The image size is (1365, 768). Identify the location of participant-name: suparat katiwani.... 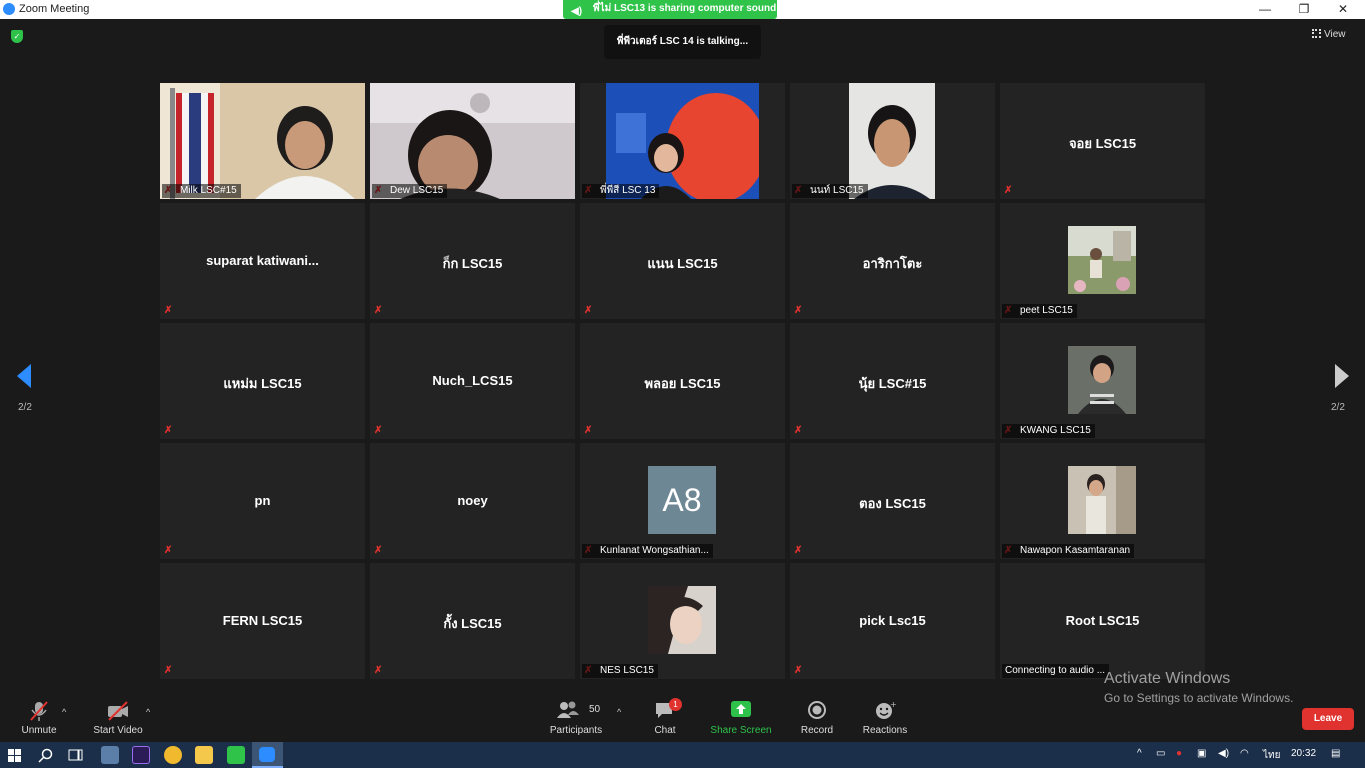
(262, 260).